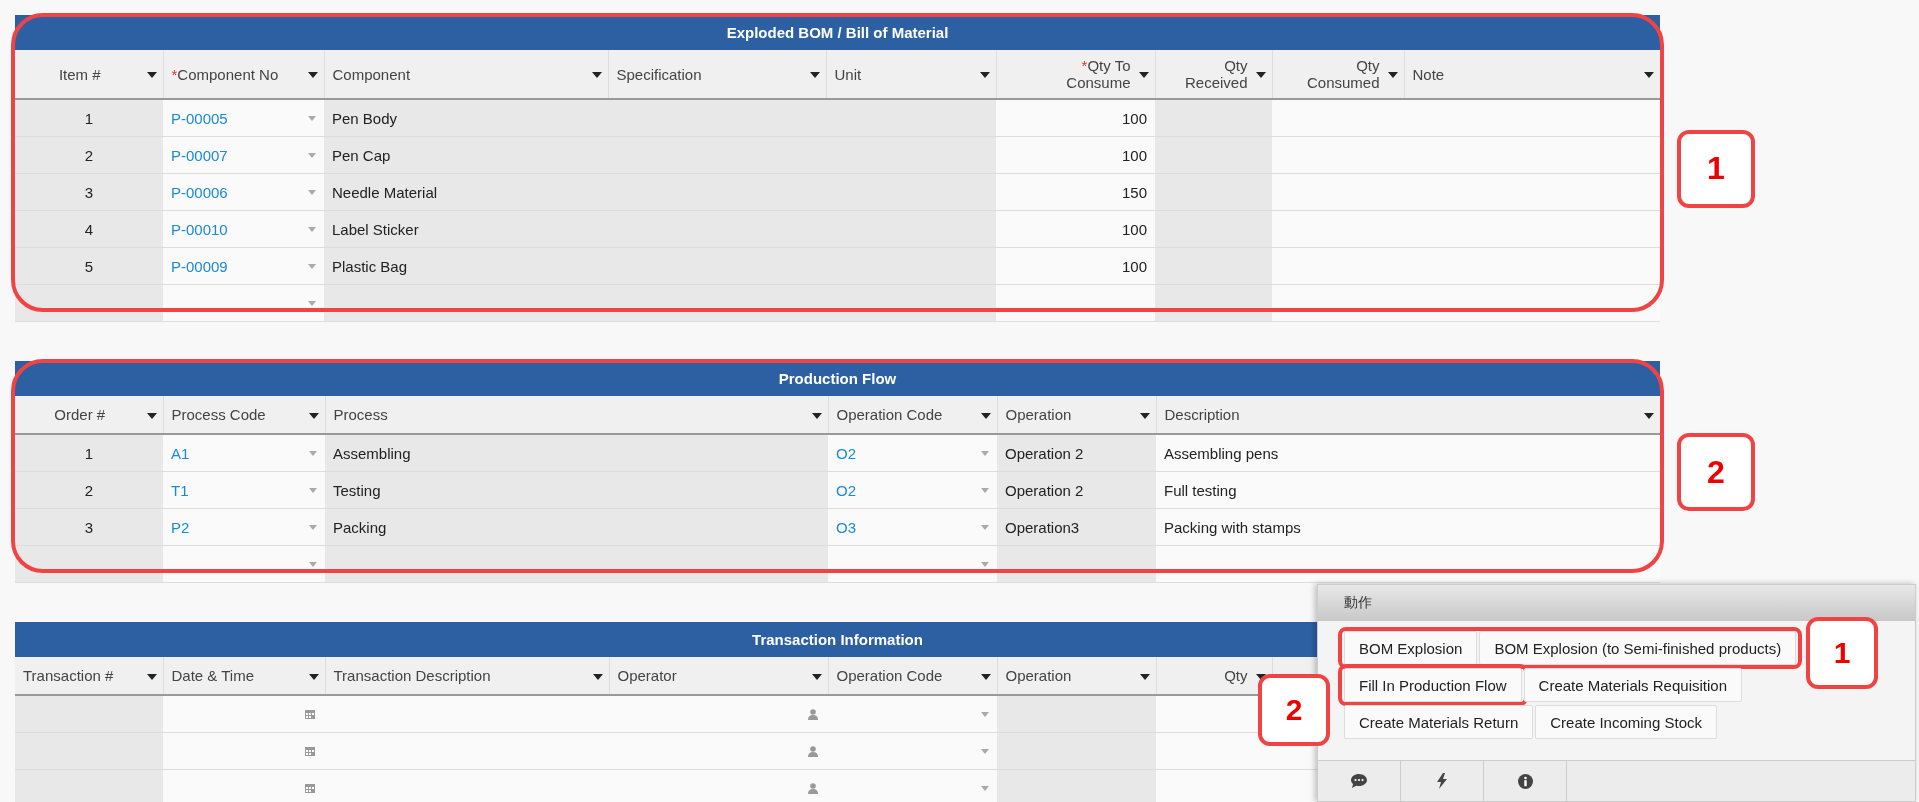  Describe the element at coordinates (1408, 415) in the screenshot. I see `column-header: Description` at that location.